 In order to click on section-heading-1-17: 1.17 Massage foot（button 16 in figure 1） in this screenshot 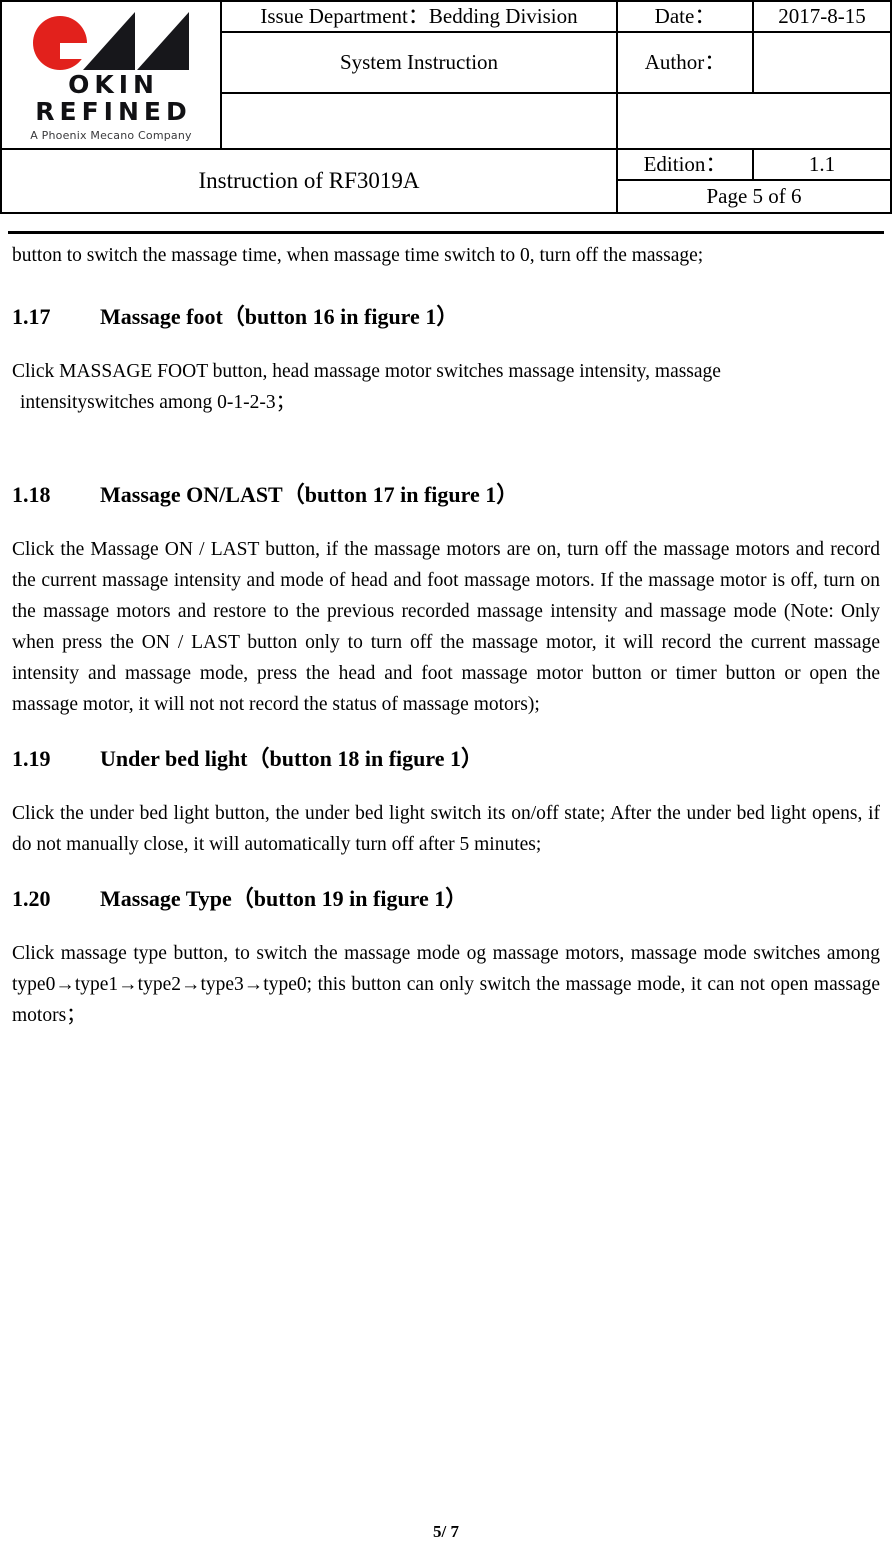, I will do `click(446, 317)`.